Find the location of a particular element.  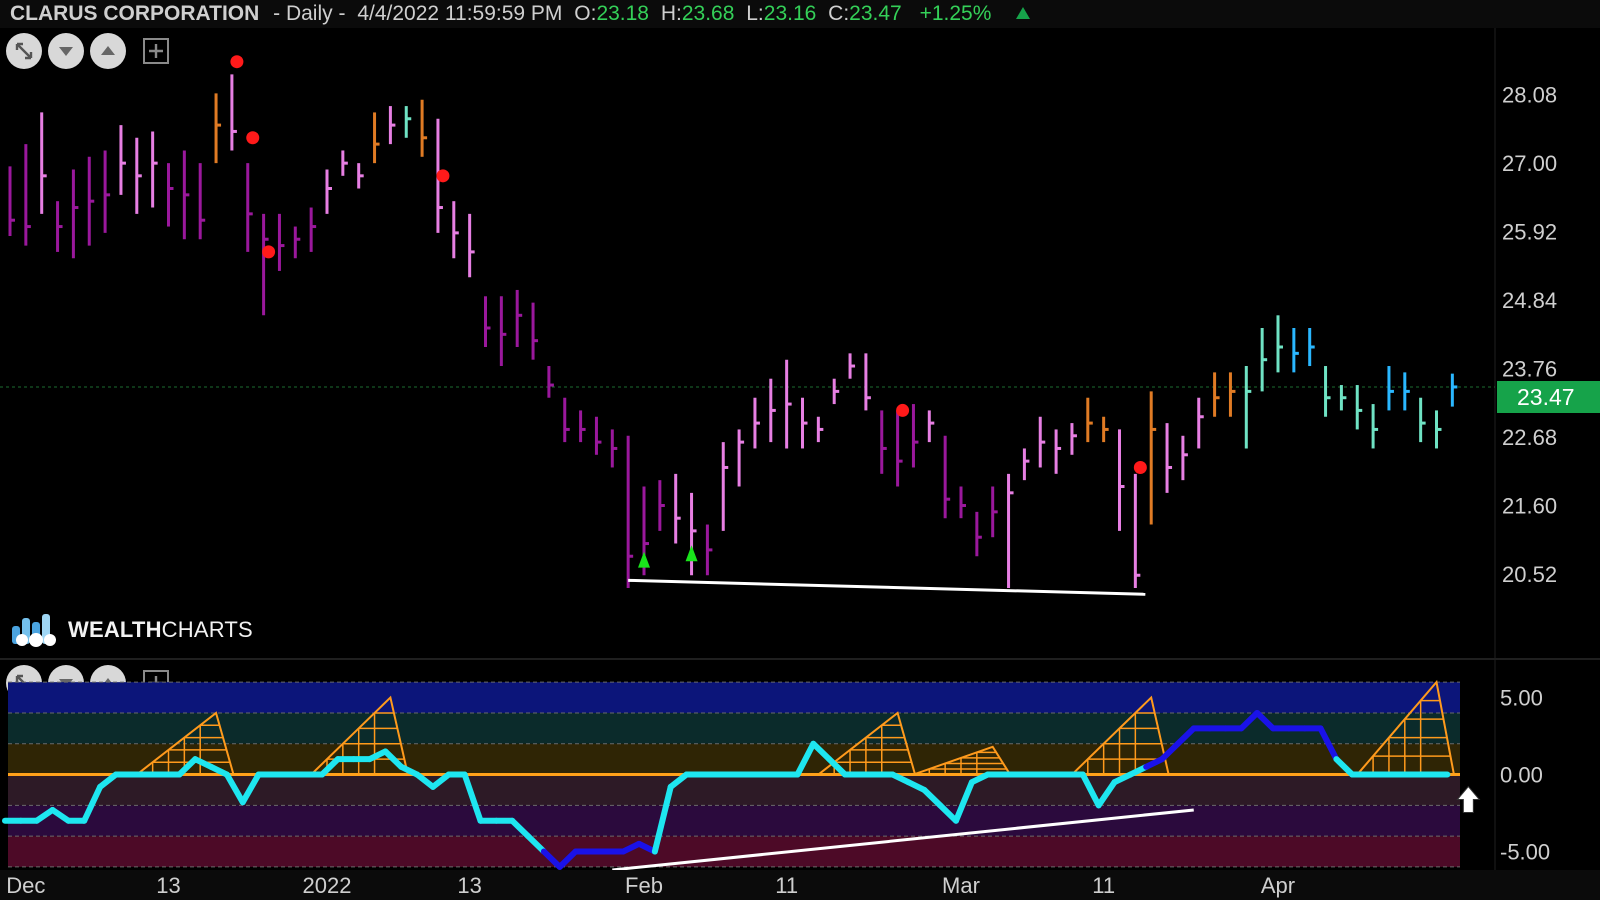

oscillator-axis-tick-label: -5.00 is located at coordinates (1525, 852).